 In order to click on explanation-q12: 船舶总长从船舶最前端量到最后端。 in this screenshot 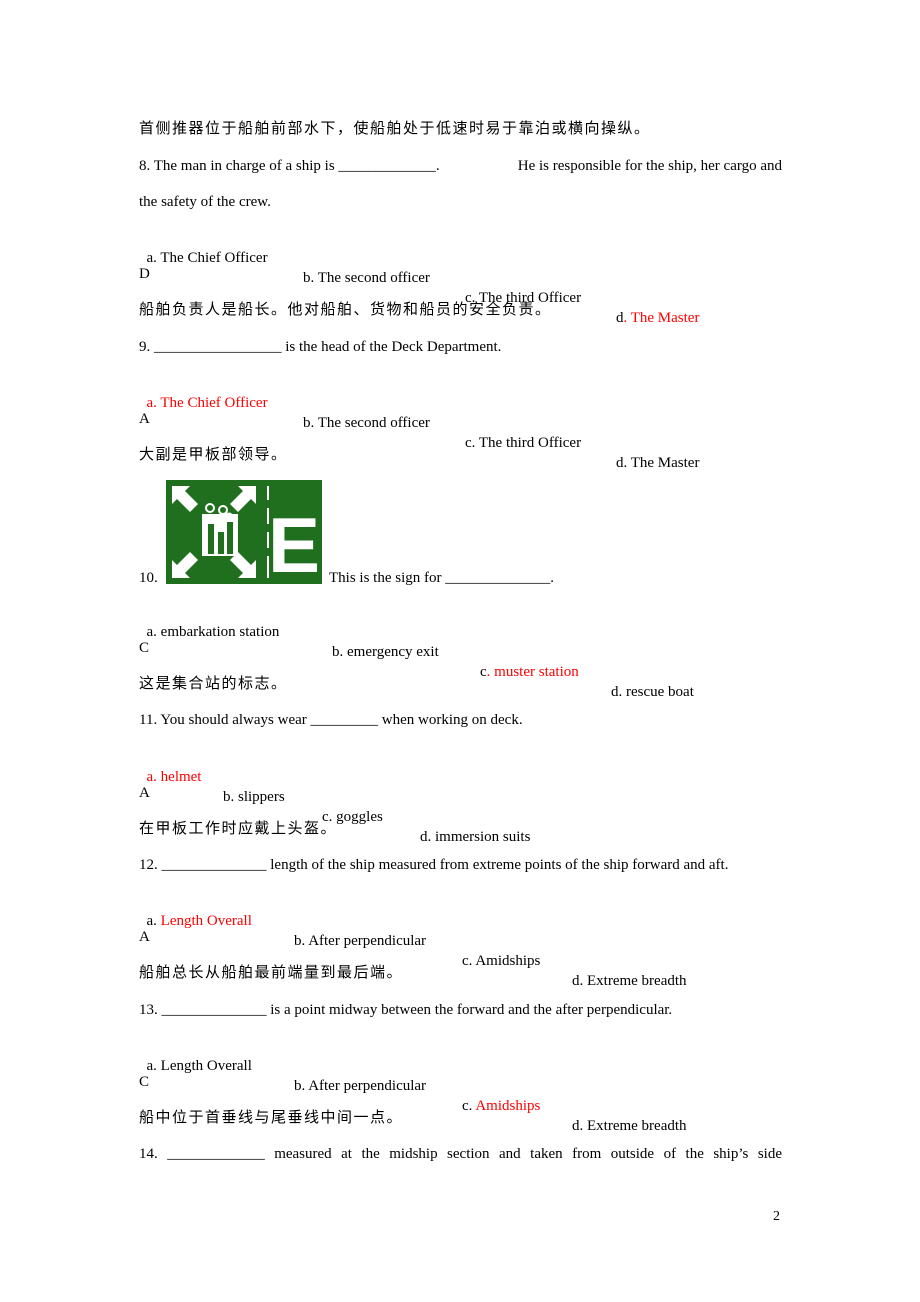, I will do `click(271, 973)`.